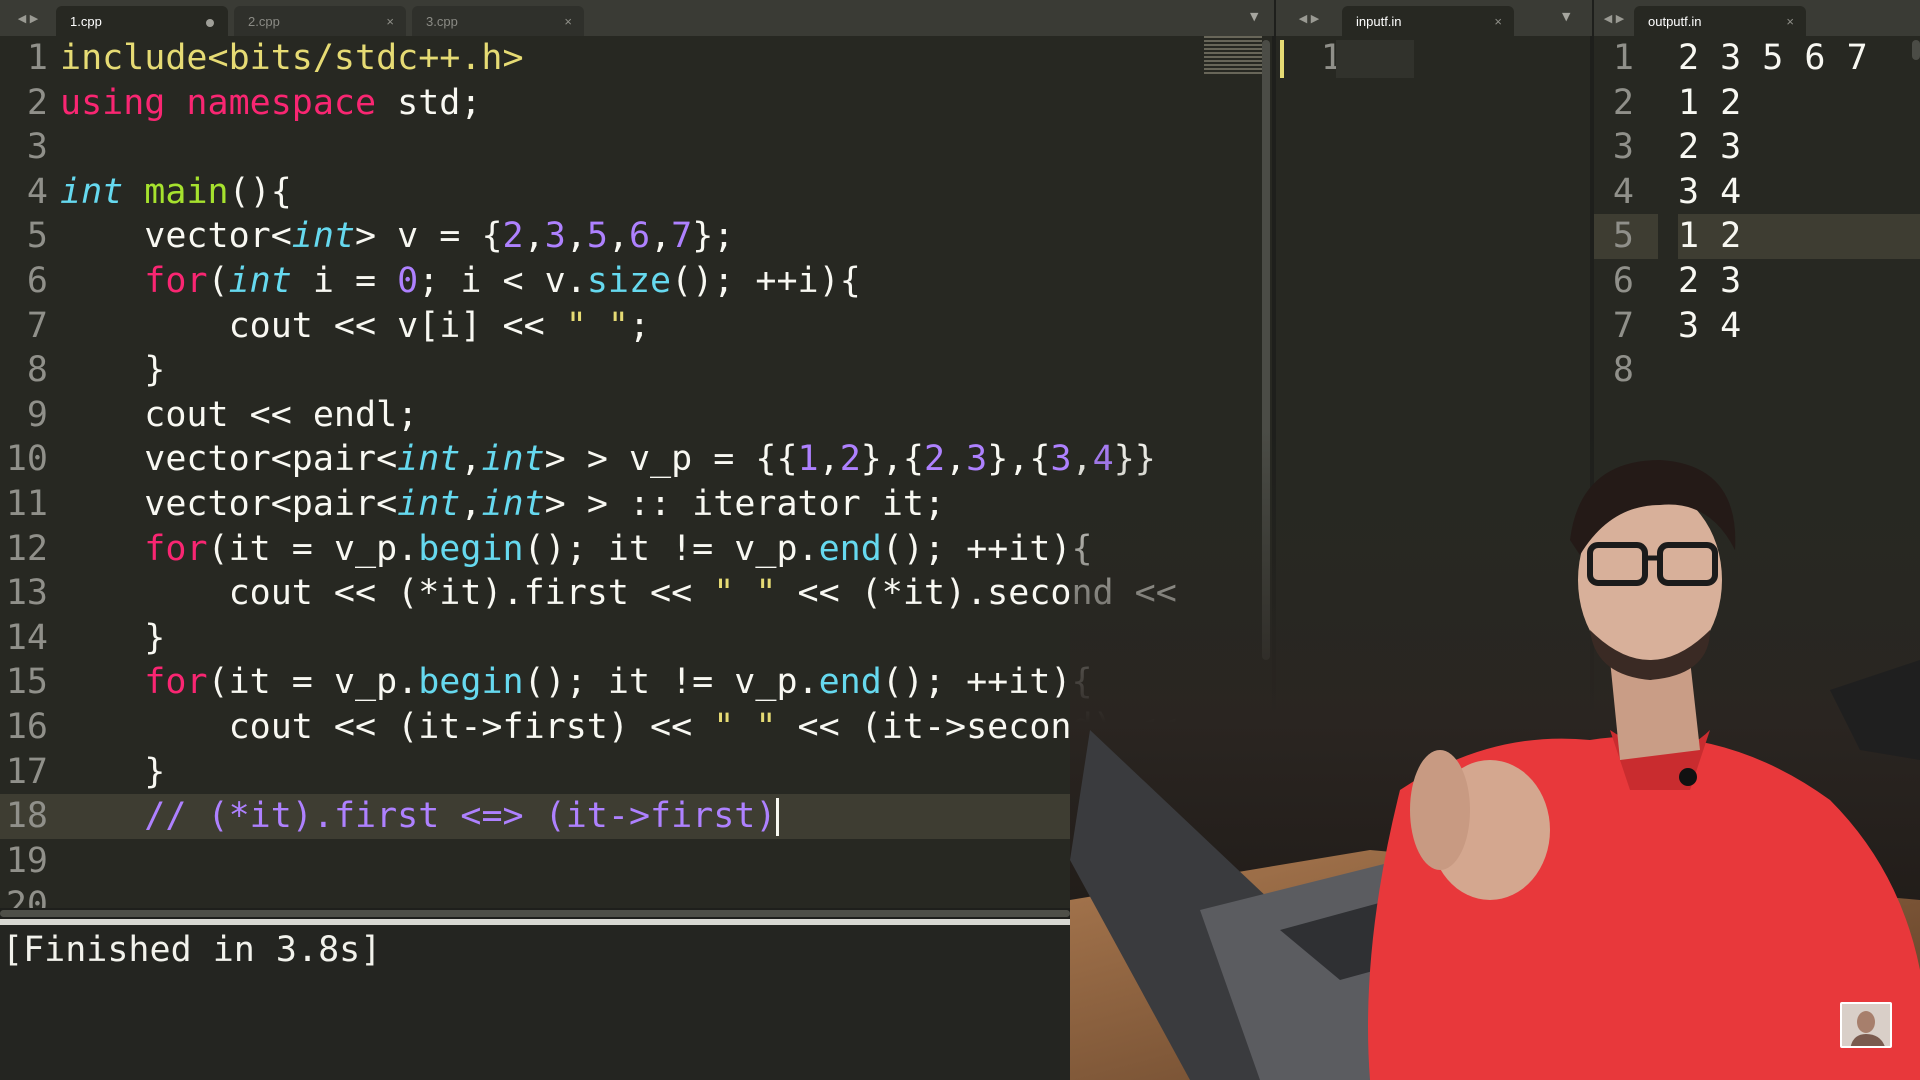 This screenshot has height=1080, width=1920. I want to click on line-number: 1, so click(1623, 58).